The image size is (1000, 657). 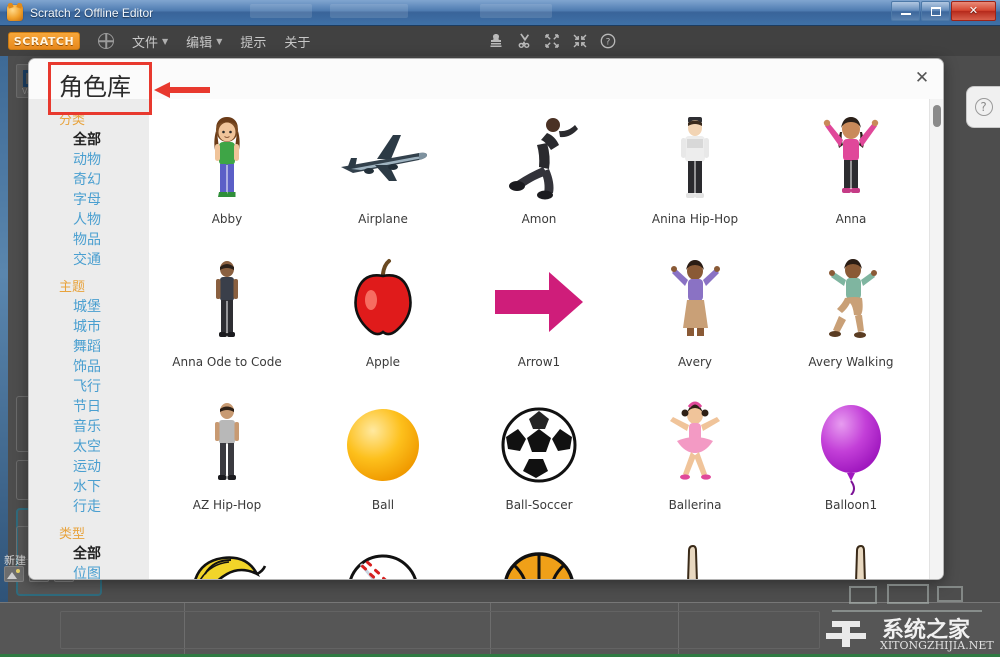 I want to click on sprite-thumb-anna, so click(x=851, y=159).